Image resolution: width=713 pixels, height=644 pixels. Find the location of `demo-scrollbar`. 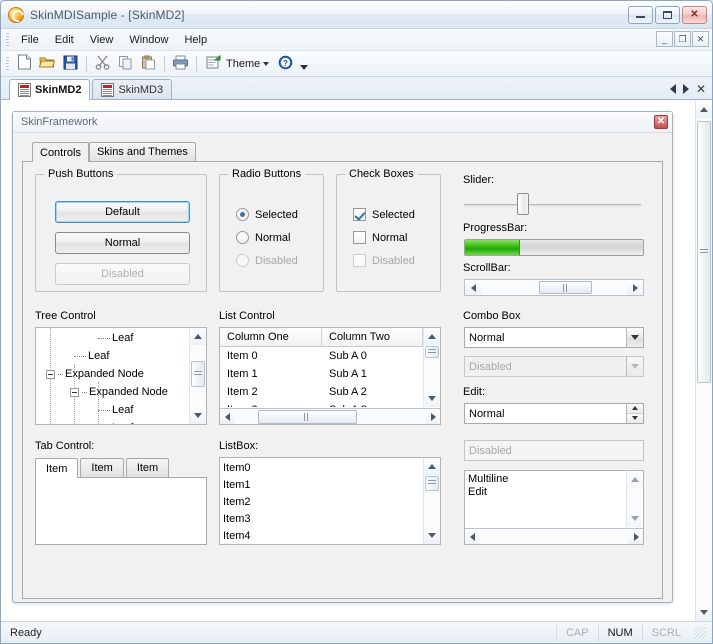

demo-scrollbar is located at coordinates (554, 287).